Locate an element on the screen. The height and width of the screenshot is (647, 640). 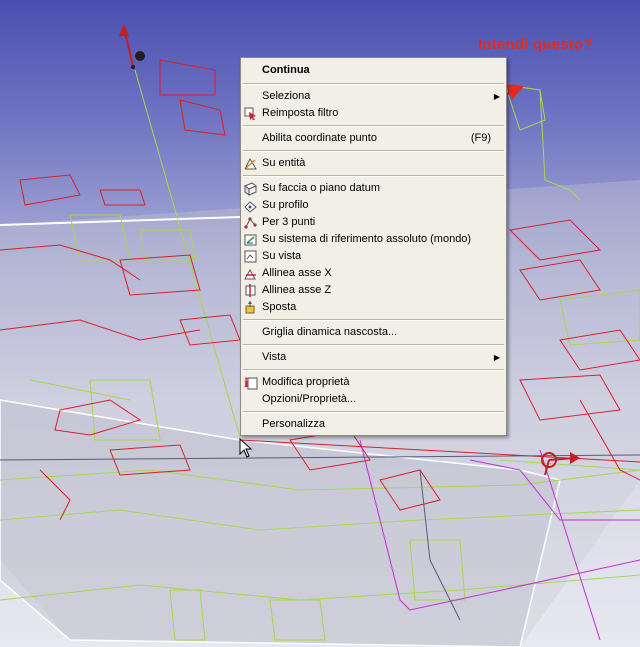
menu-item-shortcut: (F9) is located at coordinates (480, 138).